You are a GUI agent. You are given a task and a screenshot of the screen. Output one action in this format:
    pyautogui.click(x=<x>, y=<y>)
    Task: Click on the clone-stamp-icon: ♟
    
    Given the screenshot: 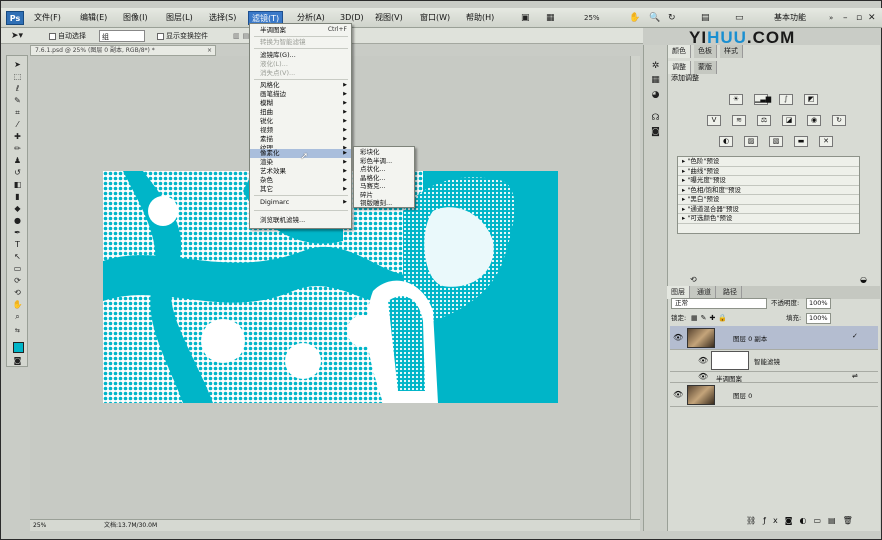 What is the action you would take?
    pyautogui.click(x=17, y=161)
    